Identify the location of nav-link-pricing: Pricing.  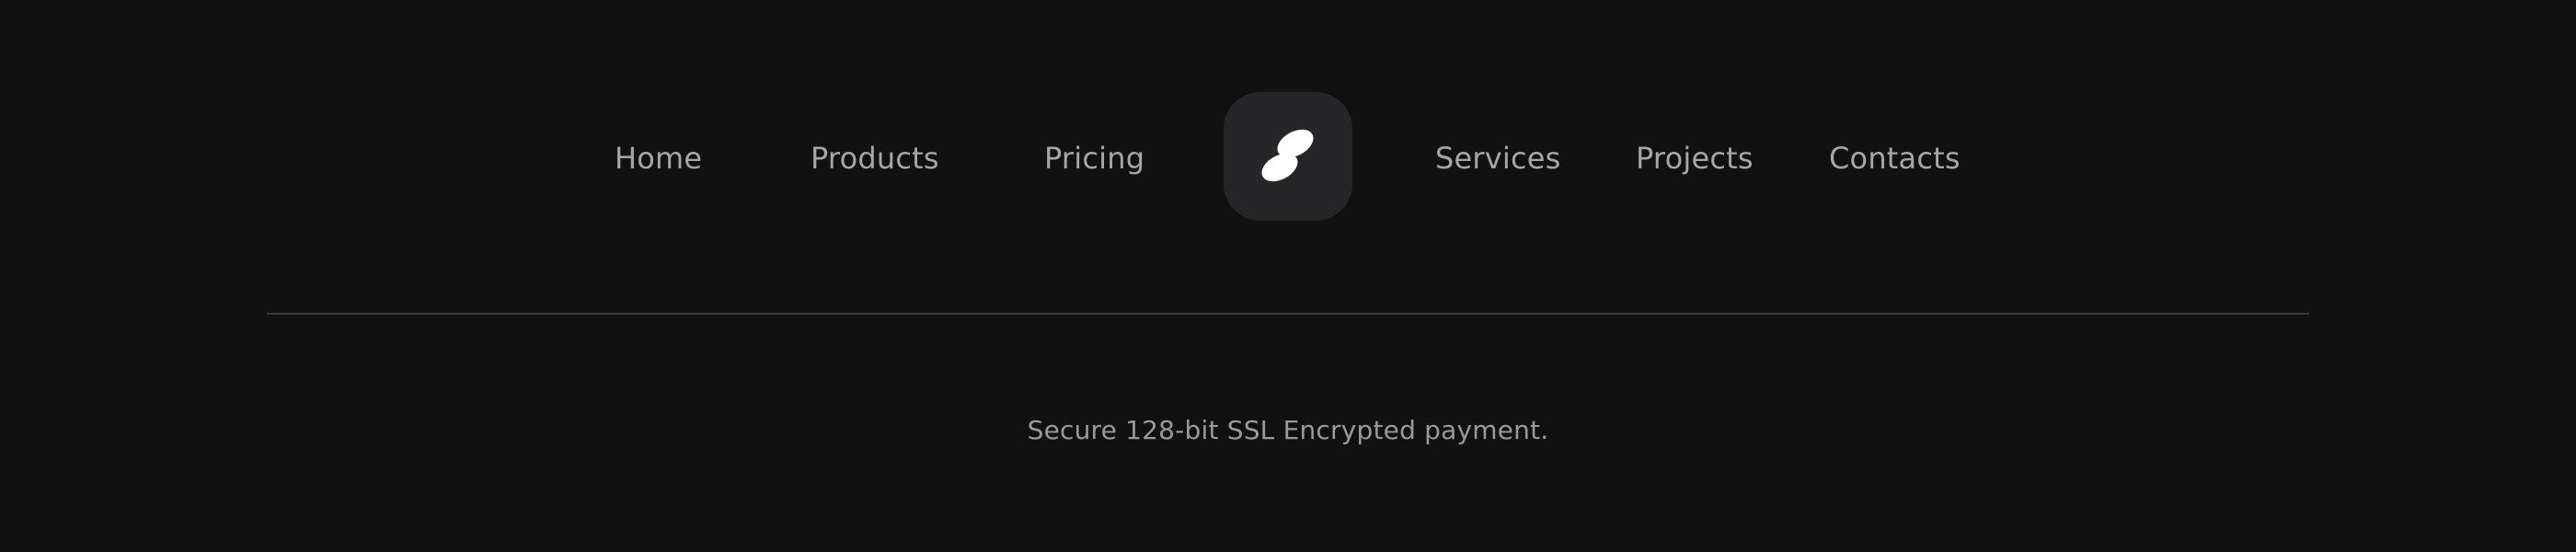
(1094, 158).